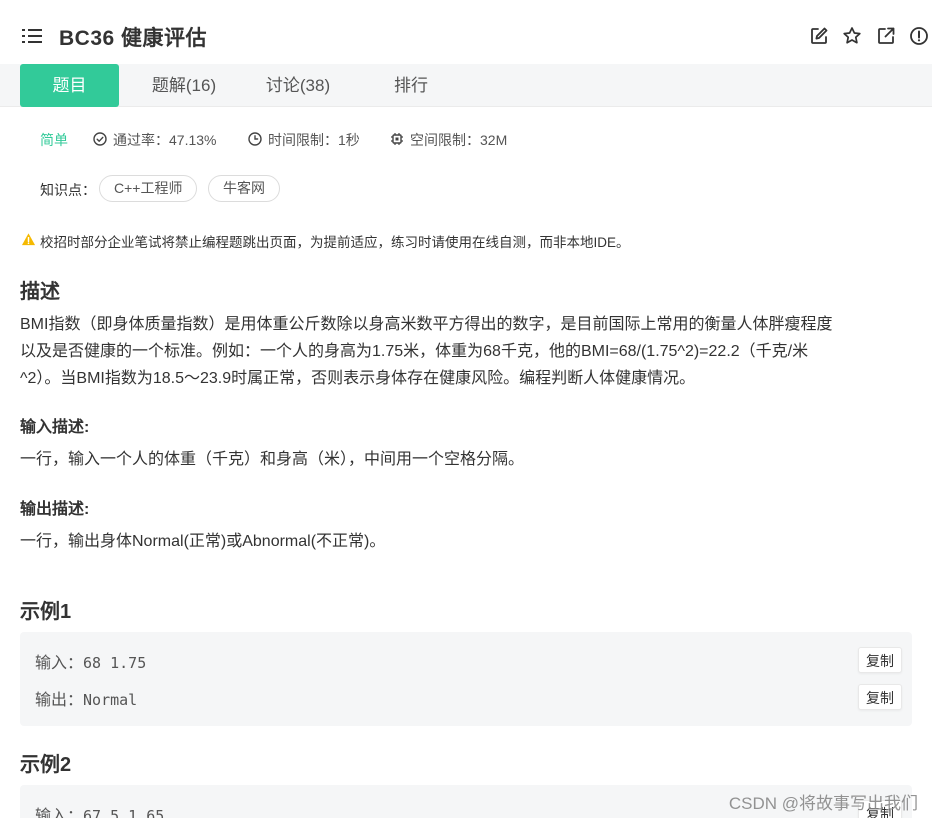 This screenshot has width=932, height=818. I want to click on tag-nowcoder: 牛客网, so click(244, 188).